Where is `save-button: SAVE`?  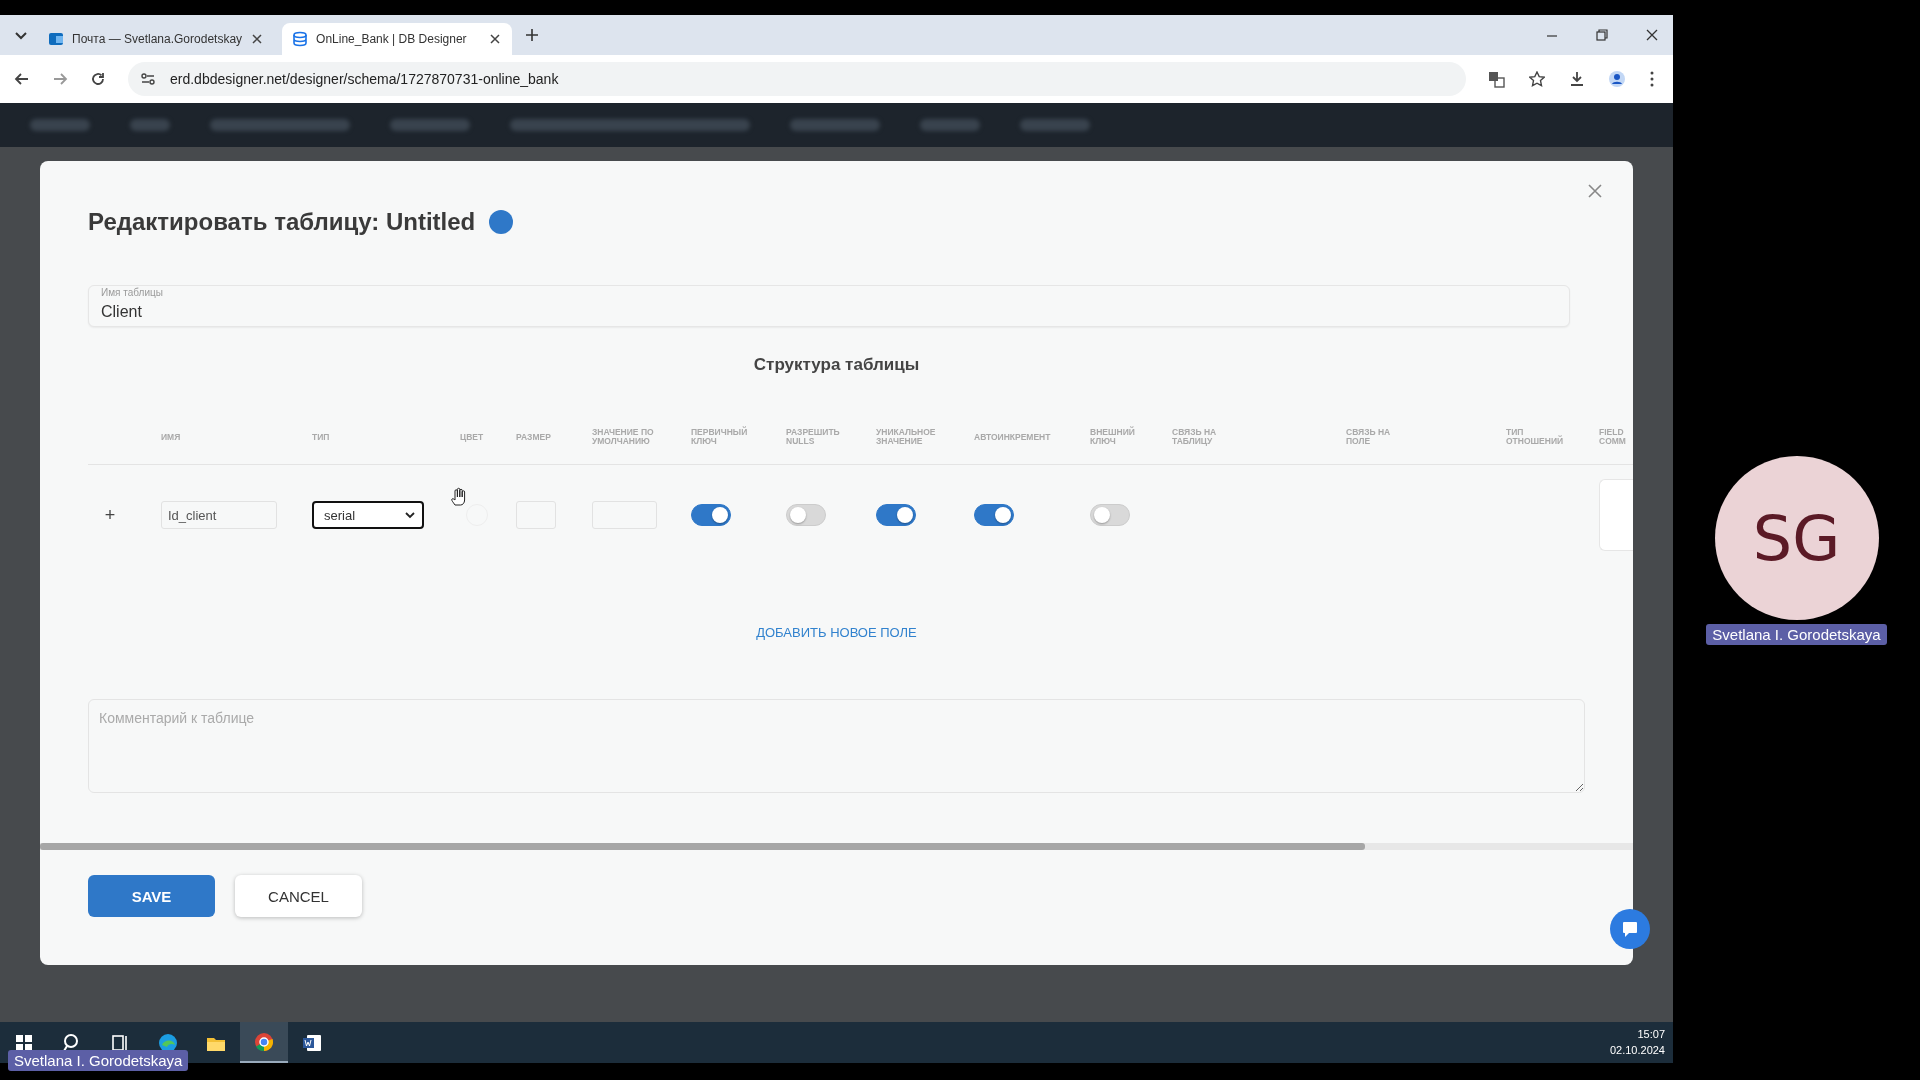
save-button: SAVE is located at coordinates (151, 896).